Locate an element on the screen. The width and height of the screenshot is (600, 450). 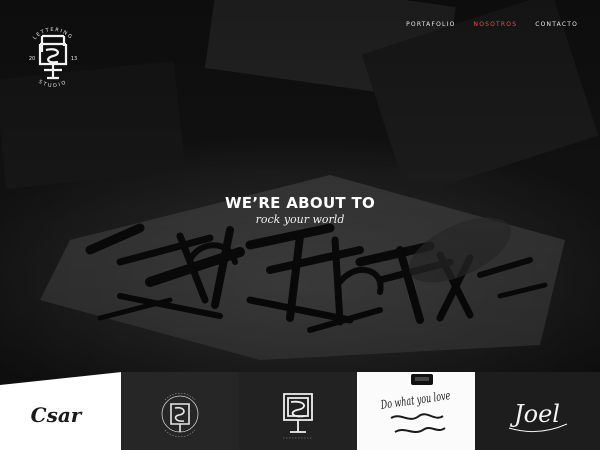
svg-text: Csar is located at coordinates (57, 415).